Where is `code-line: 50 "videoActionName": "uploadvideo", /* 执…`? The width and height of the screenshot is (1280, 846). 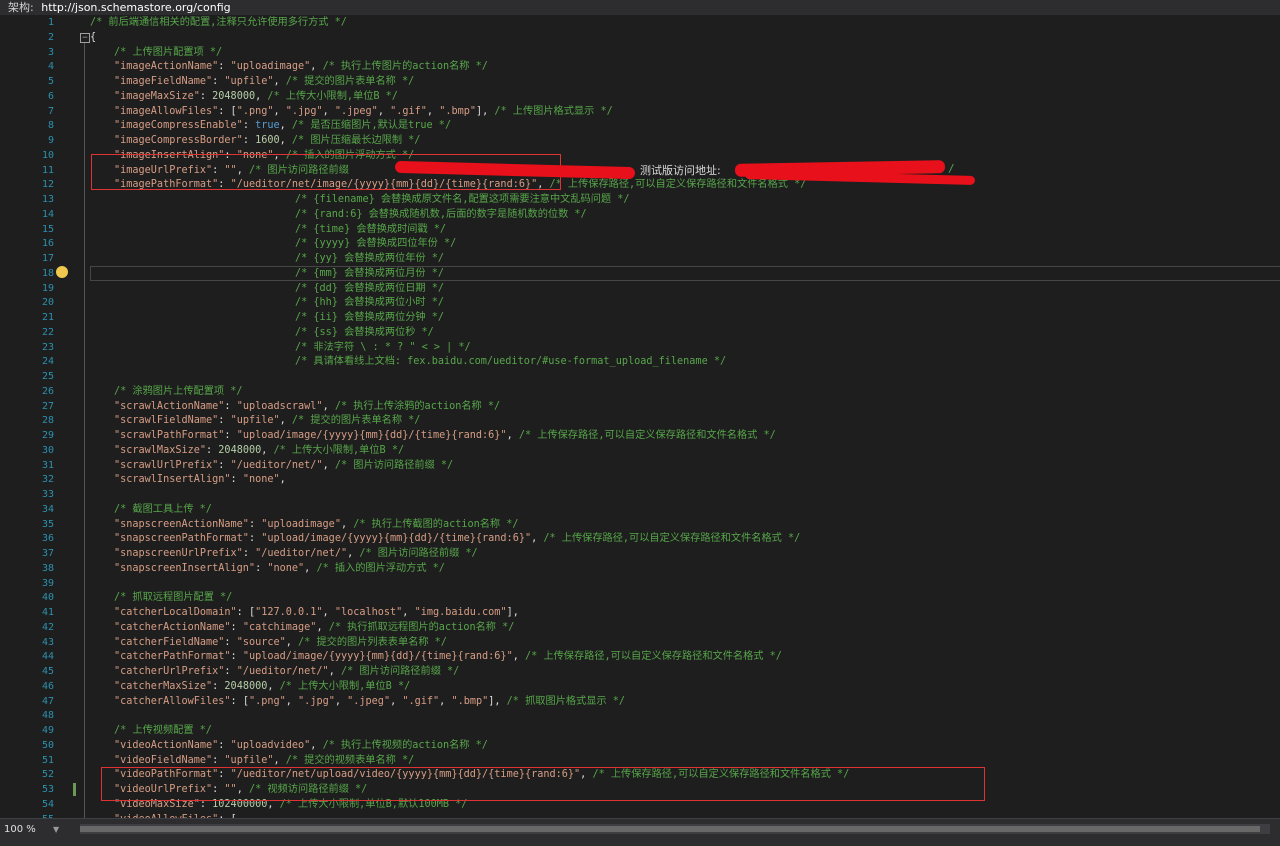 code-line: 50 "videoActionName": "uploadvideo", /* 执… is located at coordinates (640, 746).